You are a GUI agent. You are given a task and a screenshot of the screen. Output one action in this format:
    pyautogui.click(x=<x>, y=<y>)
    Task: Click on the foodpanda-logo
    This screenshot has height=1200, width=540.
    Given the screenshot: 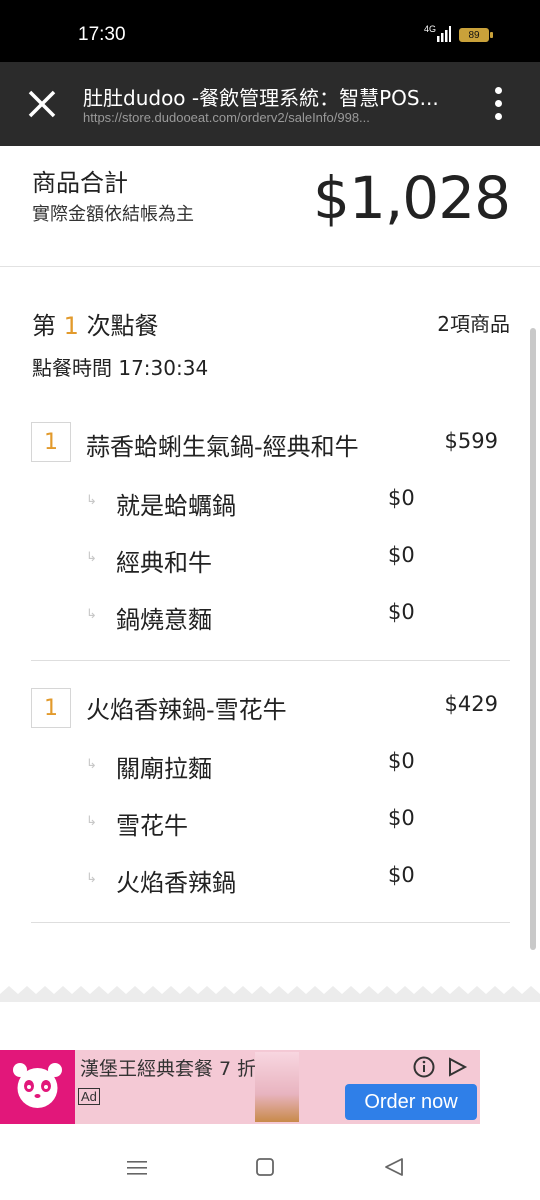 What is the action you would take?
    pyautogui.click(x=37, y=1087)
    